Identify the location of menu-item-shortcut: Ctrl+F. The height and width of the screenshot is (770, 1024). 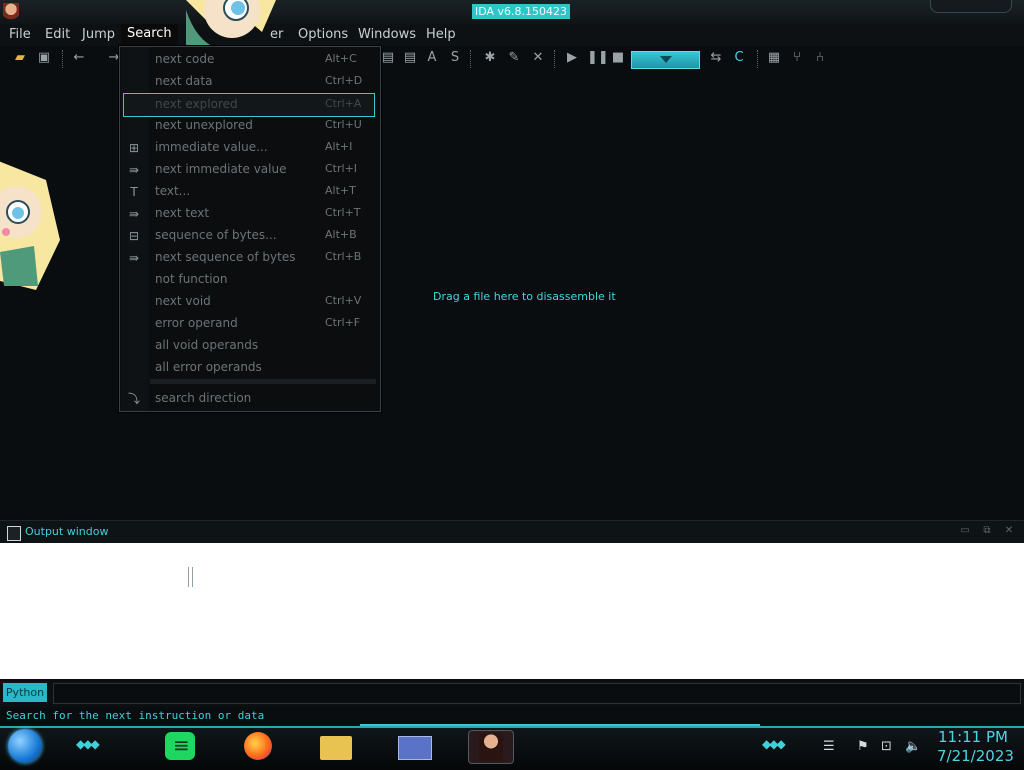
(343, 322).